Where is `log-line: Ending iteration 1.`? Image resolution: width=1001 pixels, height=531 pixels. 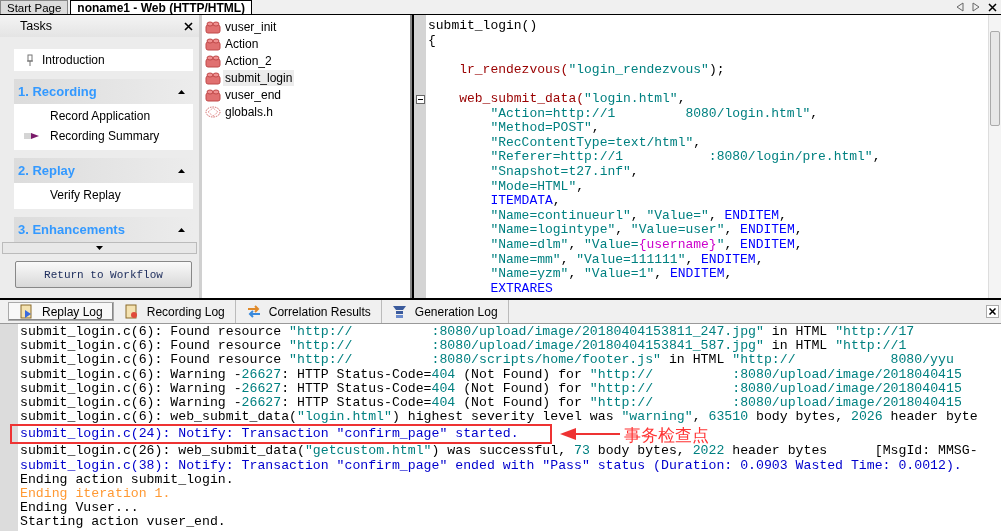 log-line: Ending iteration 1. is located at coordinates (95, 494).